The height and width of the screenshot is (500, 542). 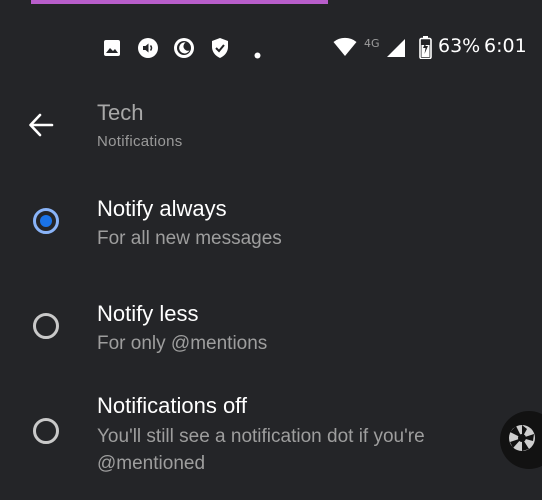 I want to click on wifi-icon, so click(x=345, y=49).